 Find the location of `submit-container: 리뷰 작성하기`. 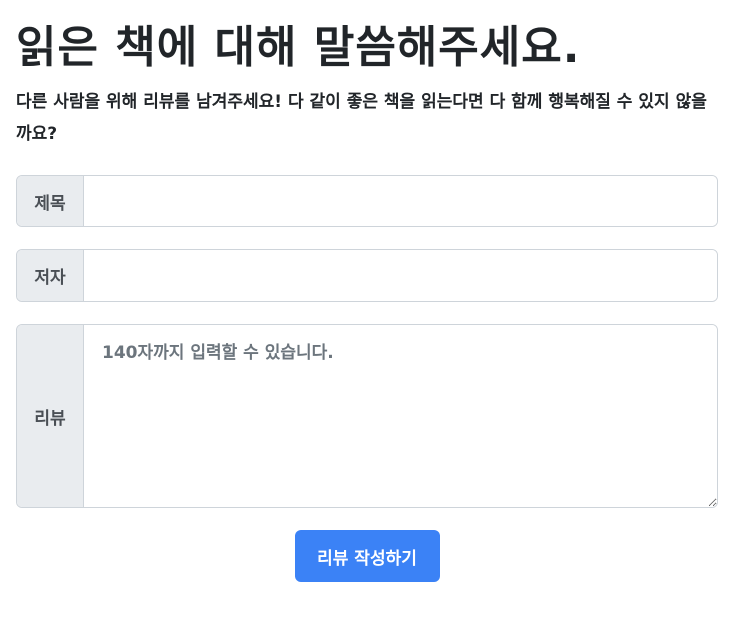

submit-container: 리뷰 작성하기 is located at coordinates (367, 556).